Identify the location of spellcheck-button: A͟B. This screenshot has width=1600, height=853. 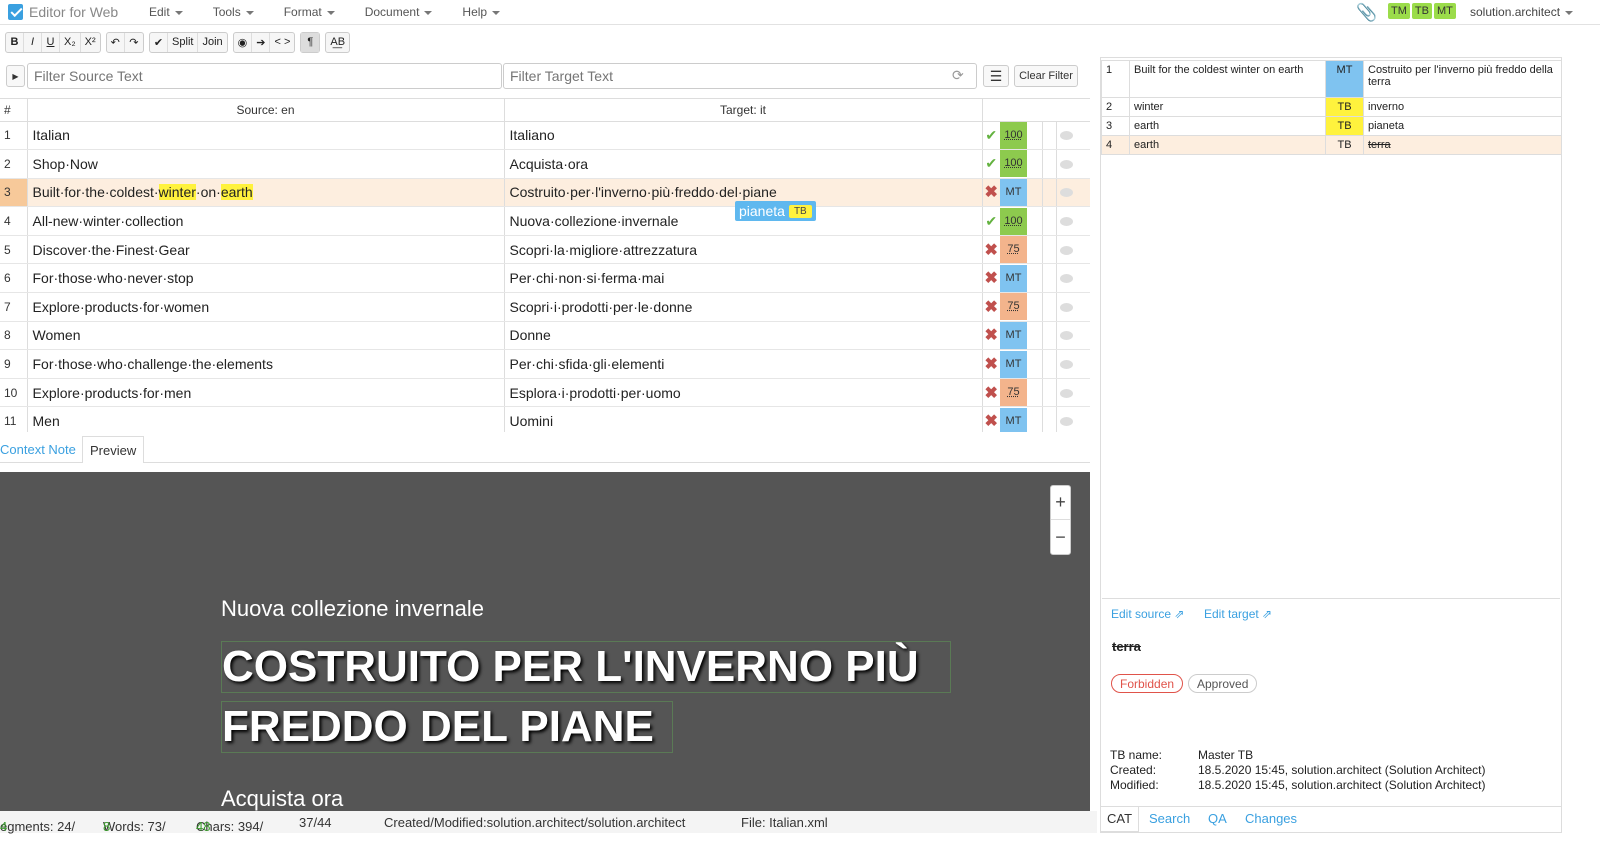
(337, 42).